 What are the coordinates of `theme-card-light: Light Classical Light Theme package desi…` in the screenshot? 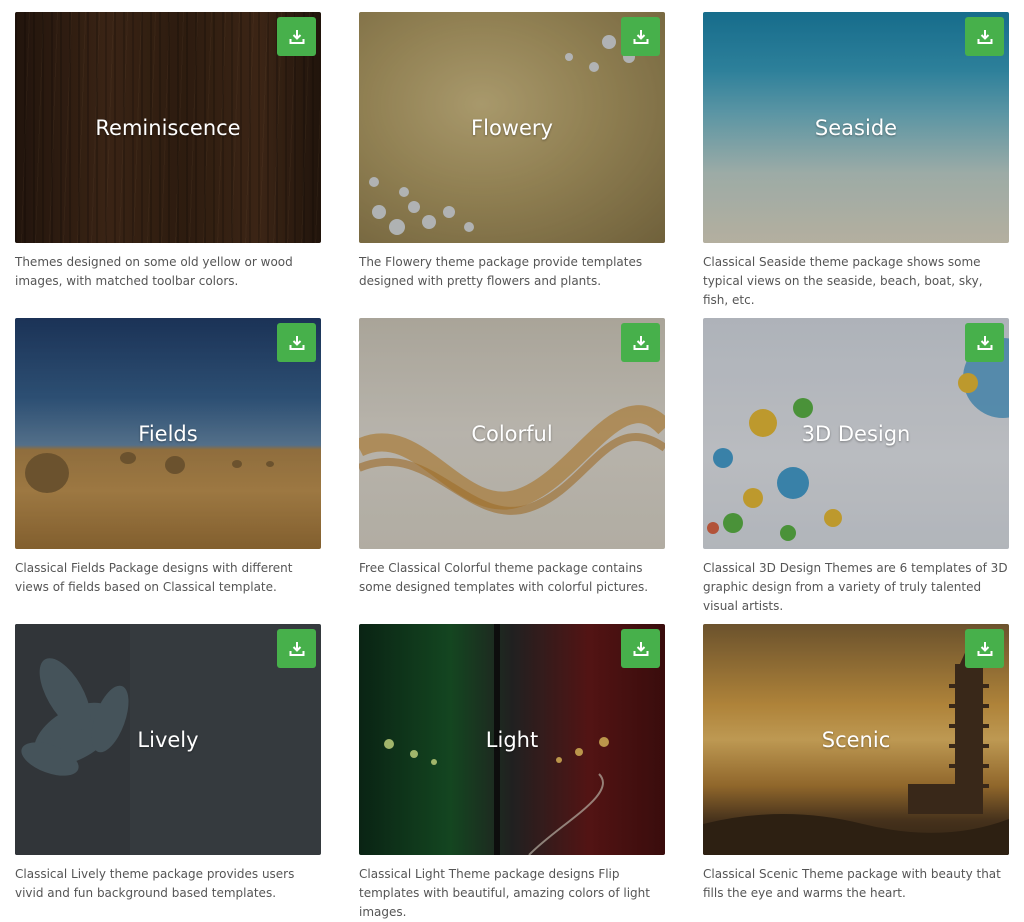 It's located at (512, 773).